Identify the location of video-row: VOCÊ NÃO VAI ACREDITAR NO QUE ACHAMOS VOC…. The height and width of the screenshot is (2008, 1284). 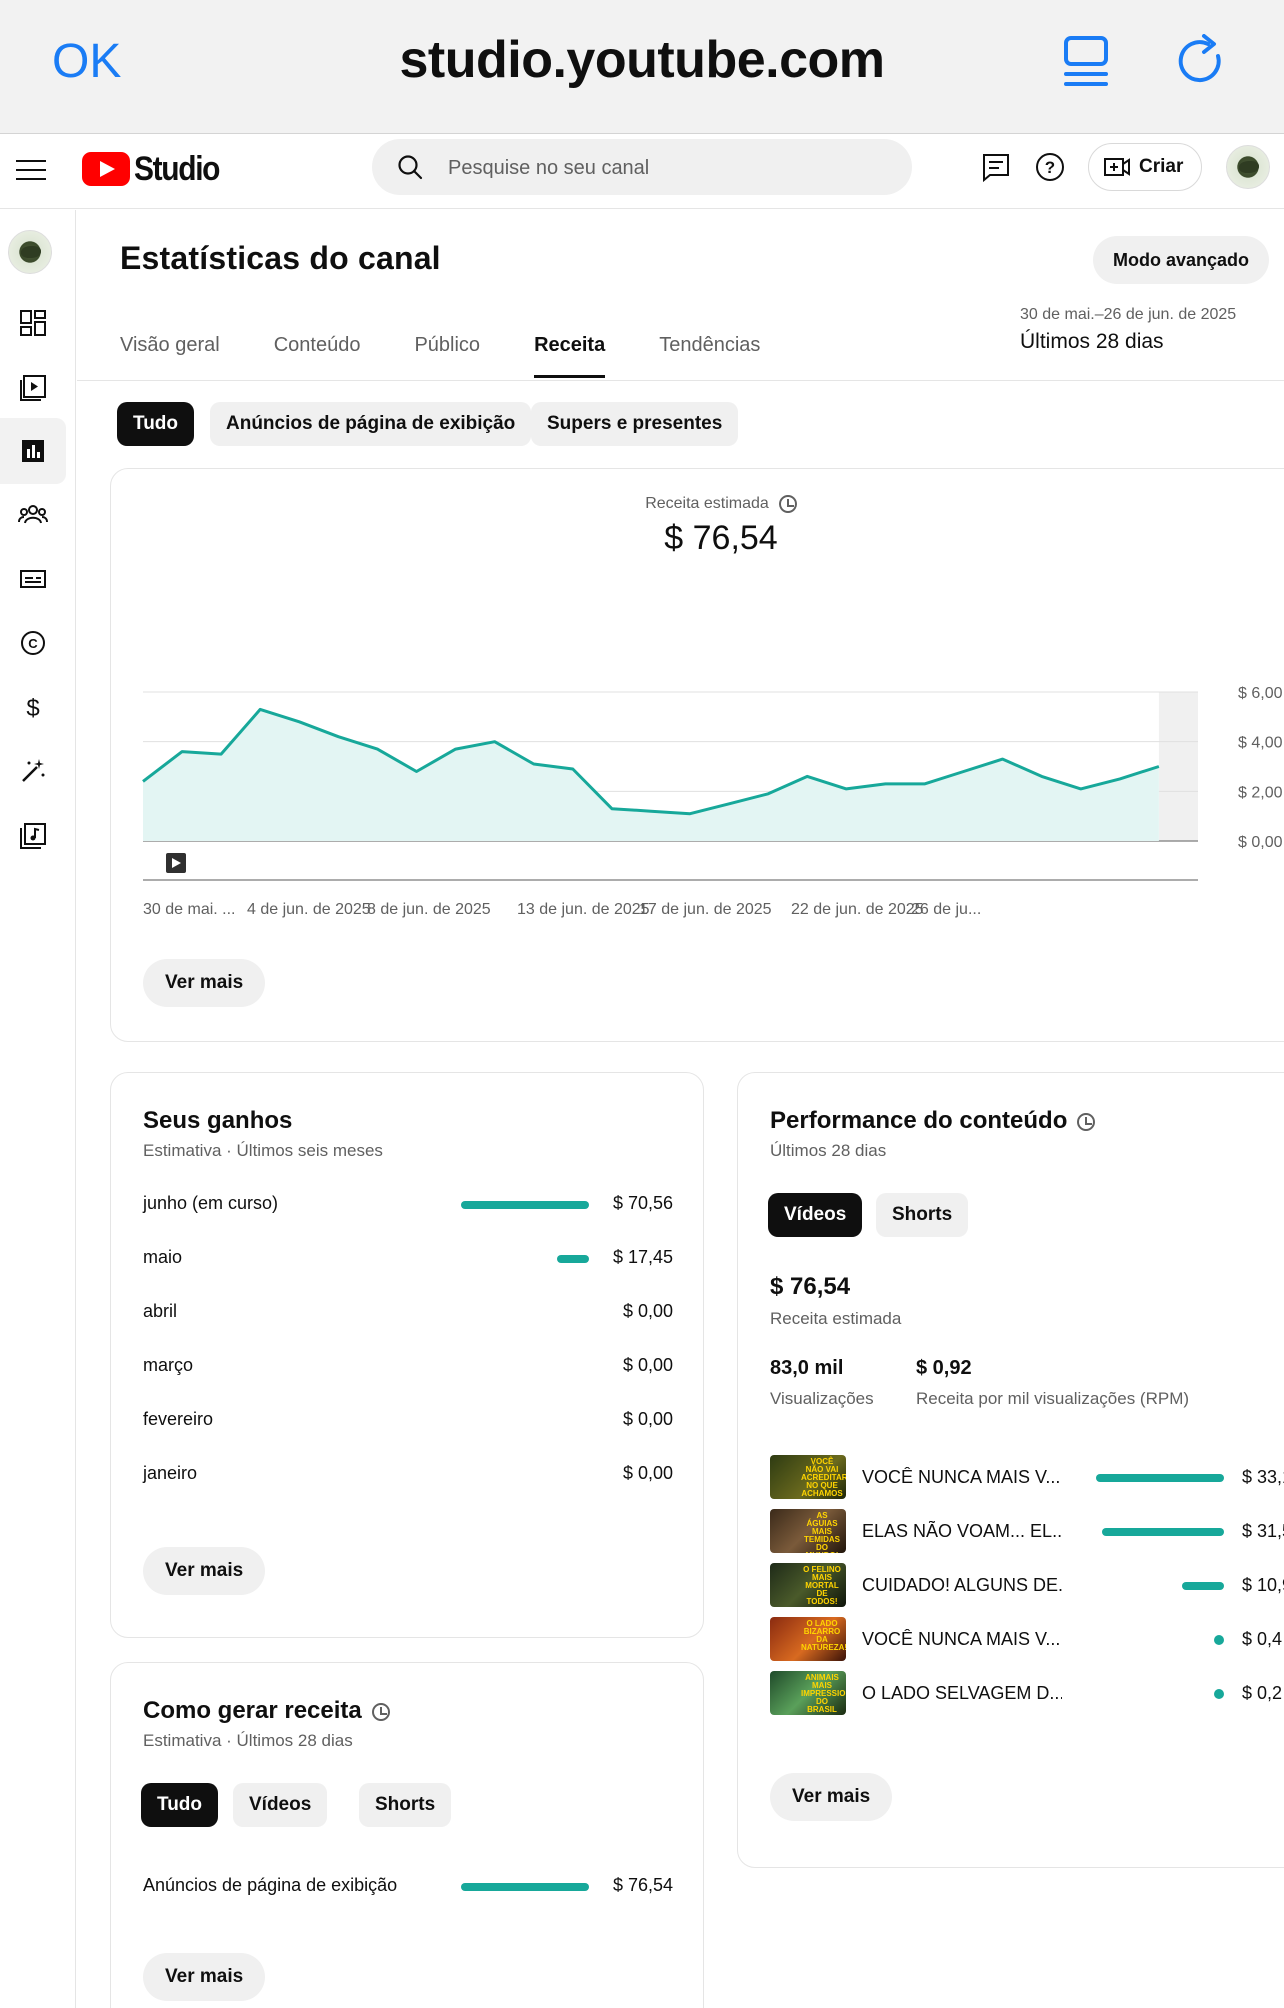
(1011, 1478).